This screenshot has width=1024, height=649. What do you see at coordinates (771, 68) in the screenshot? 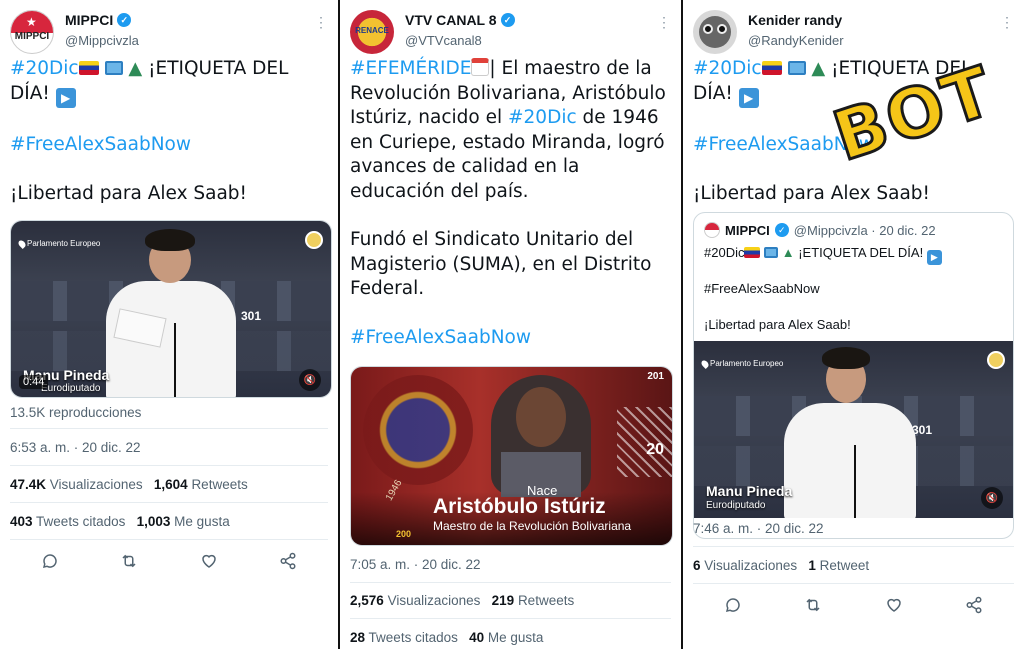
I see `venezuela-flag-icon` at bounding box center [771, 68].